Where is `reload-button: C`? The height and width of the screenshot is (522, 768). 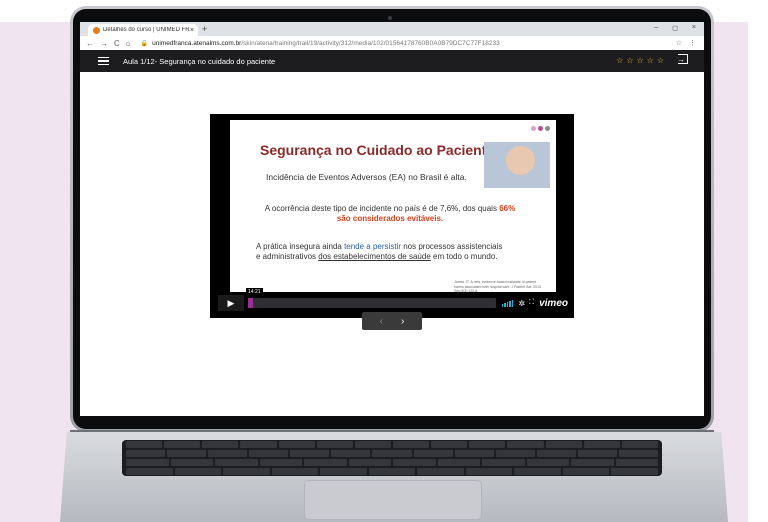 reload-button: C is located at coordinates (117, 43).